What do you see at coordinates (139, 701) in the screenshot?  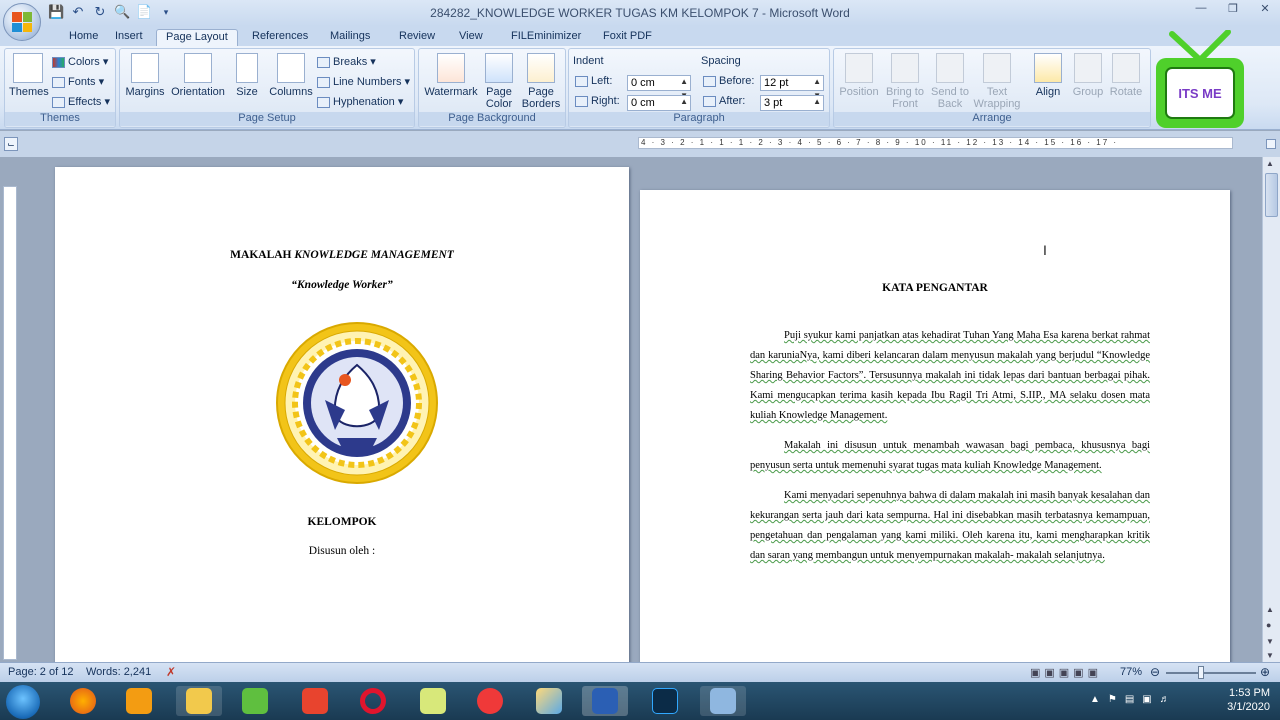 I see `media-player-icon` at bounding box center [139, 701].